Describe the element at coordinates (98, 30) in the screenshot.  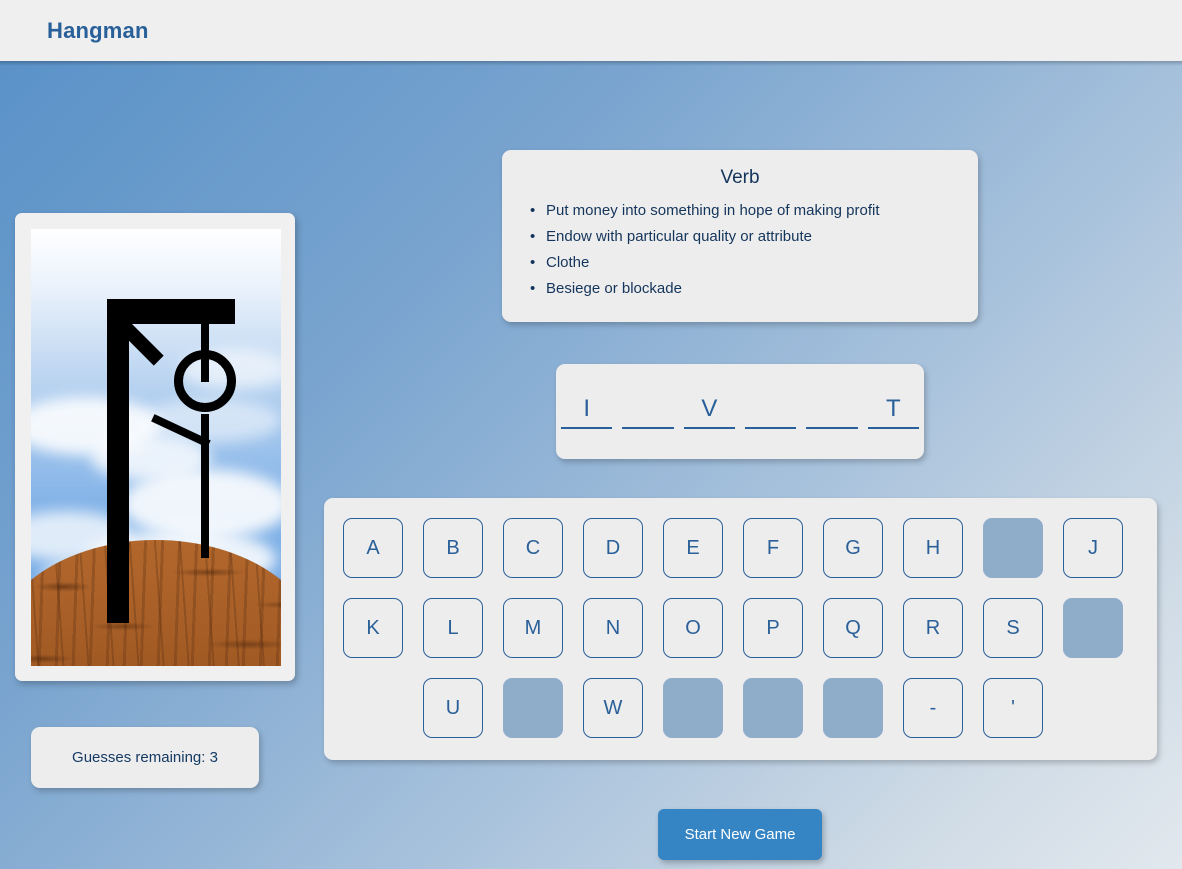
I see `page-title: Hangman` at that location.